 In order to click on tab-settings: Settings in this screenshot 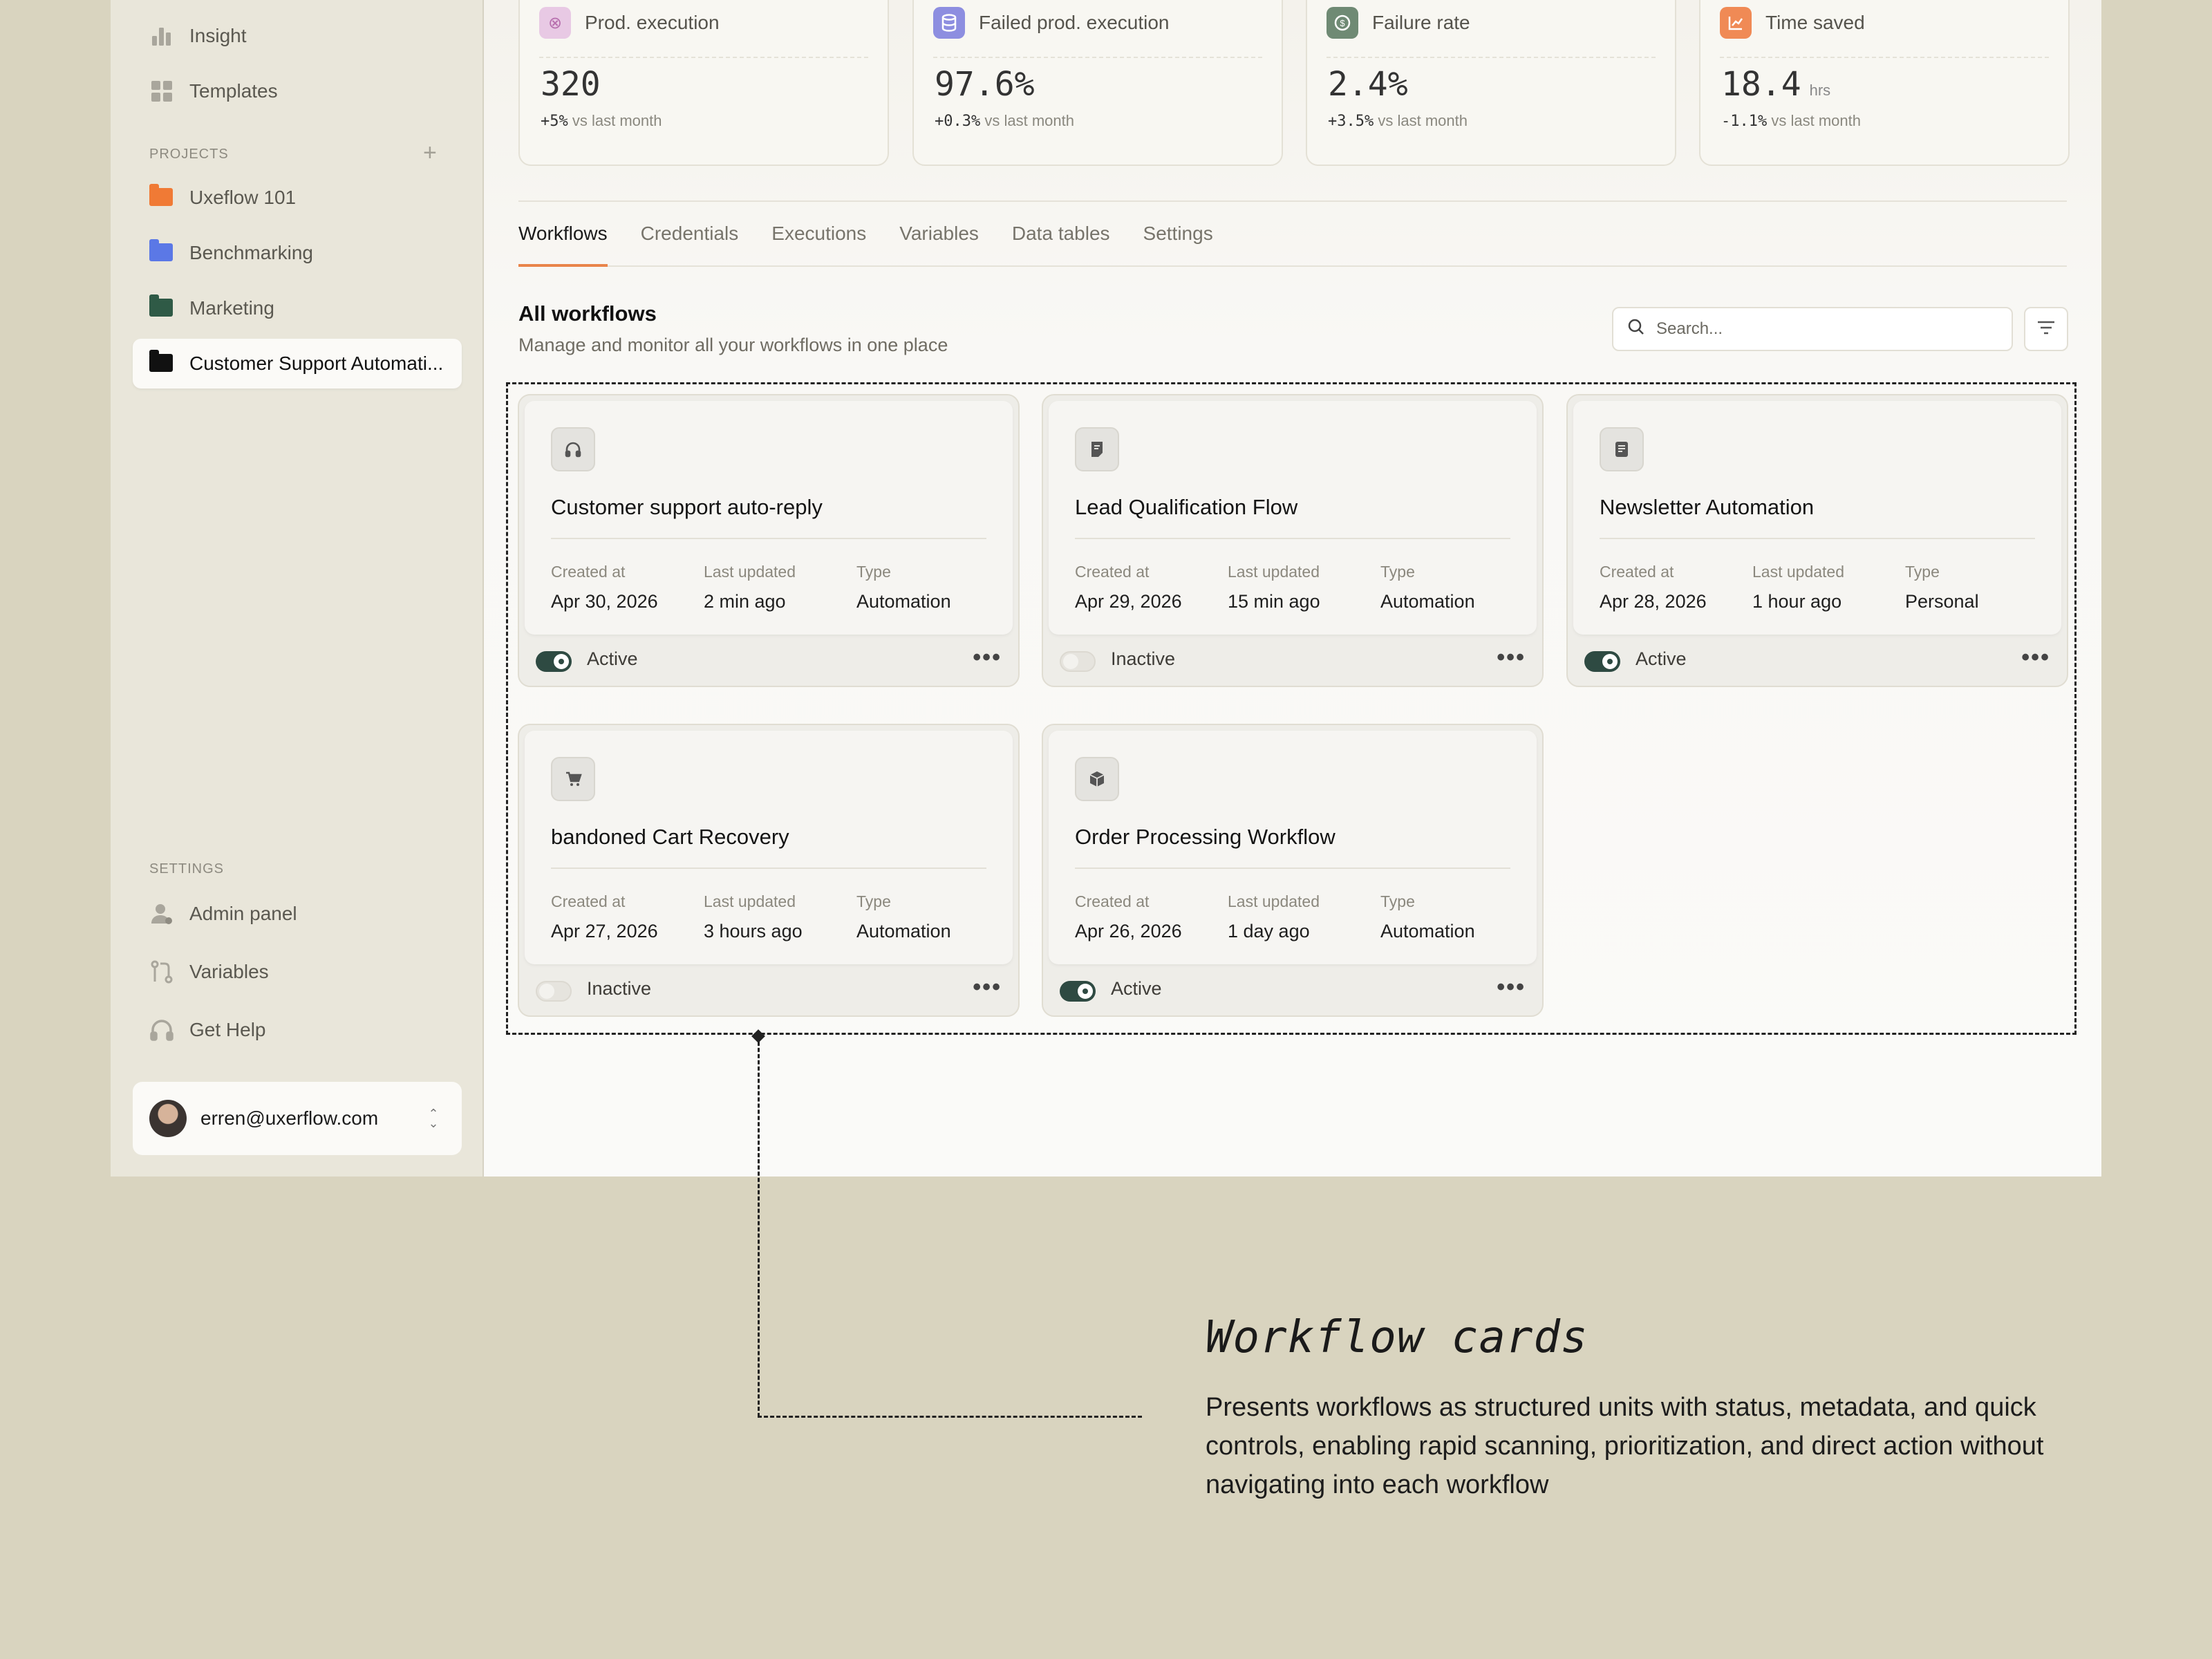, I will do `click(1178, 233)`.